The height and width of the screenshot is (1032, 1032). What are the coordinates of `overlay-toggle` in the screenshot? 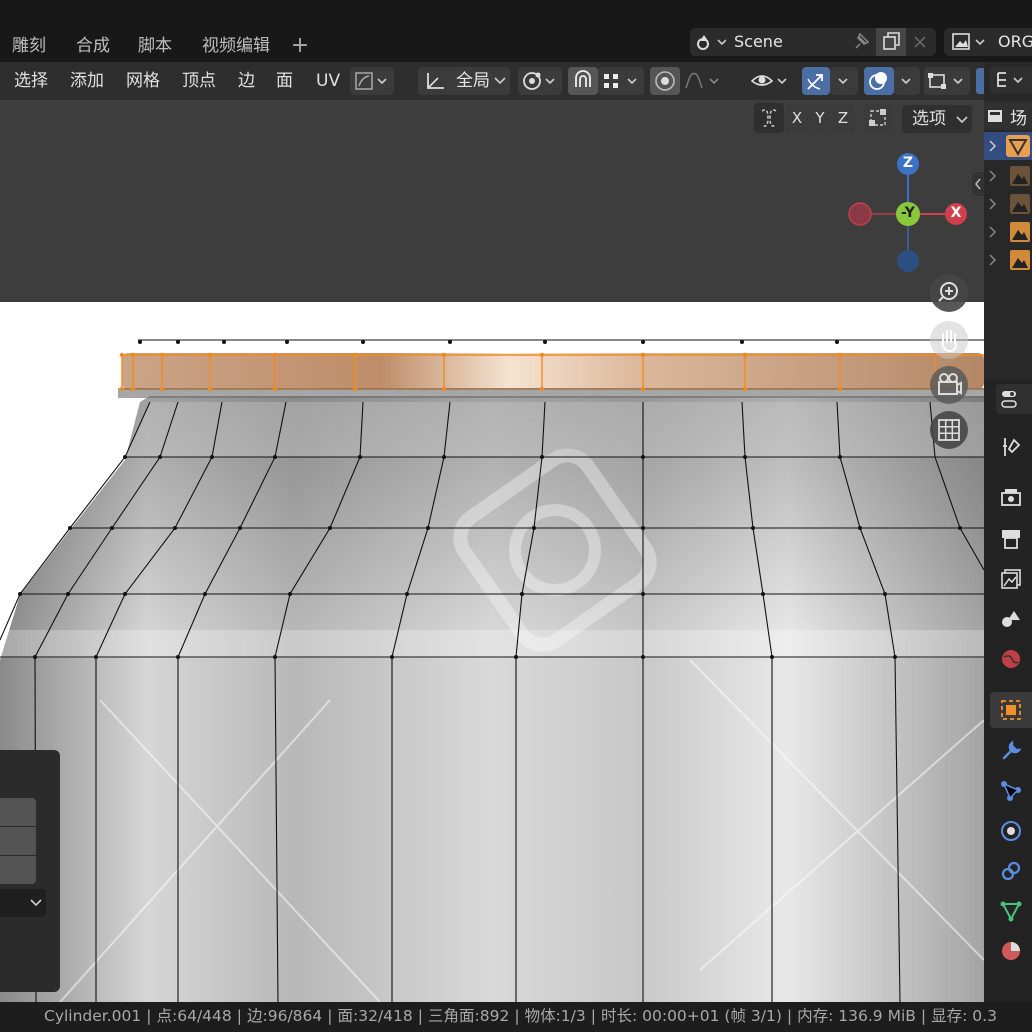 It's located at (879, 81).